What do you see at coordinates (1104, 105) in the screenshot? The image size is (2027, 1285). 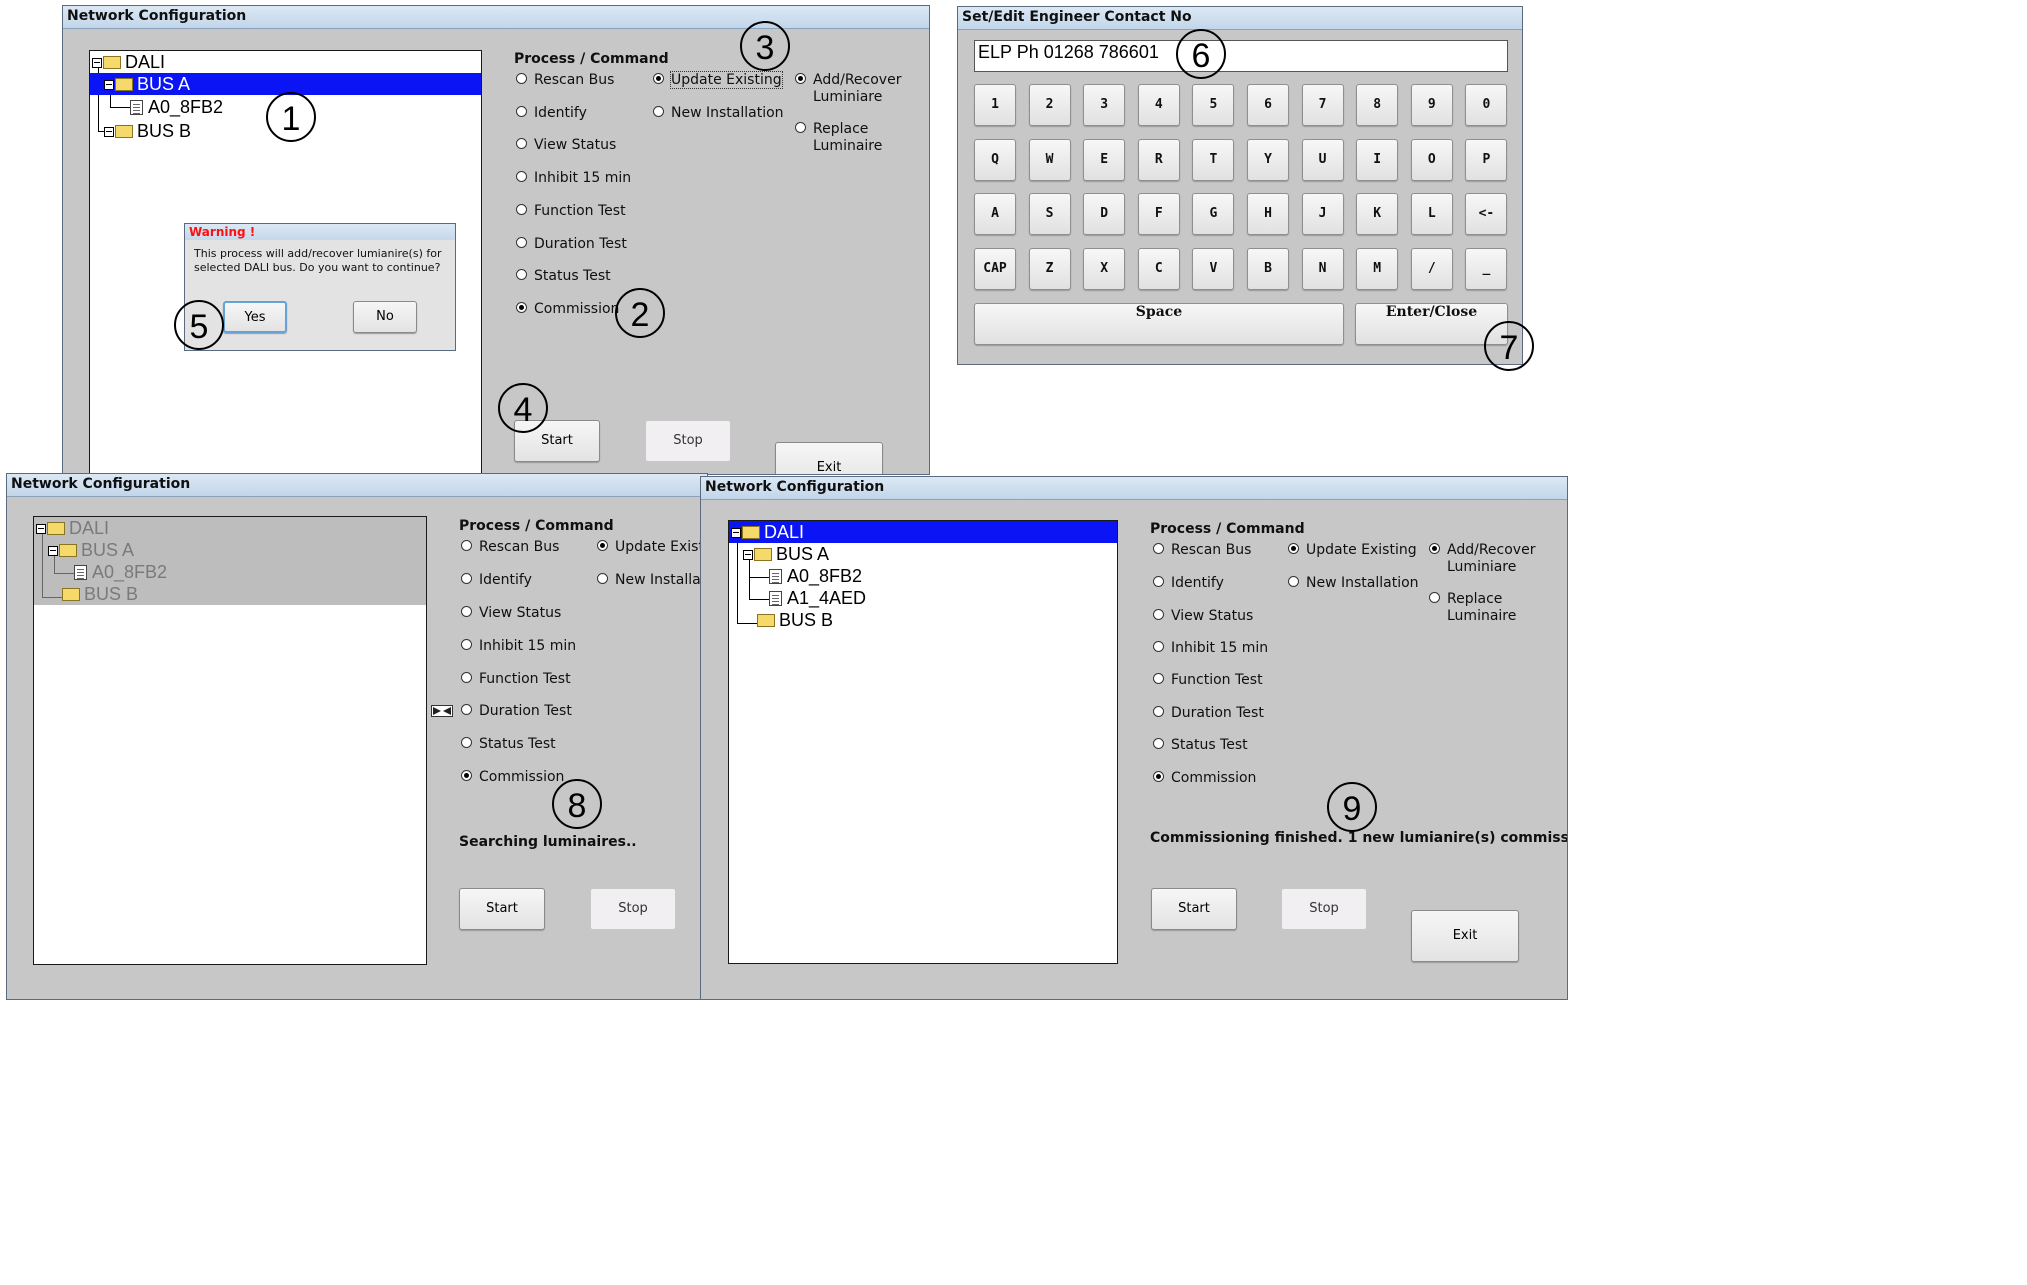 I see `key-0-2: 3` at bounding box center [1104, 105].